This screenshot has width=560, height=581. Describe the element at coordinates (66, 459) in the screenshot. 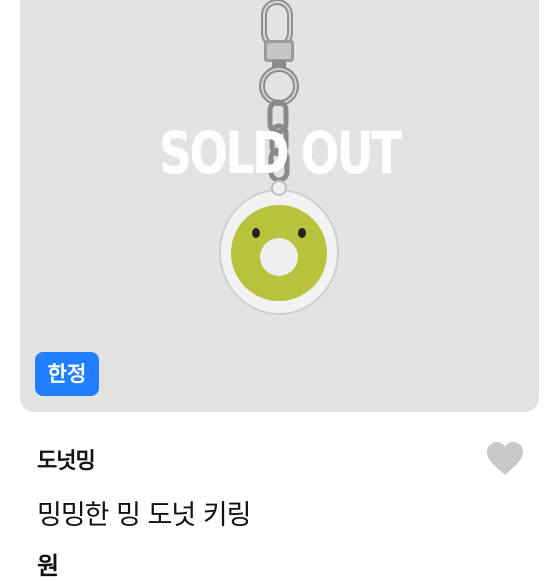

I see `store-name-link: 도넛밍` at that location.